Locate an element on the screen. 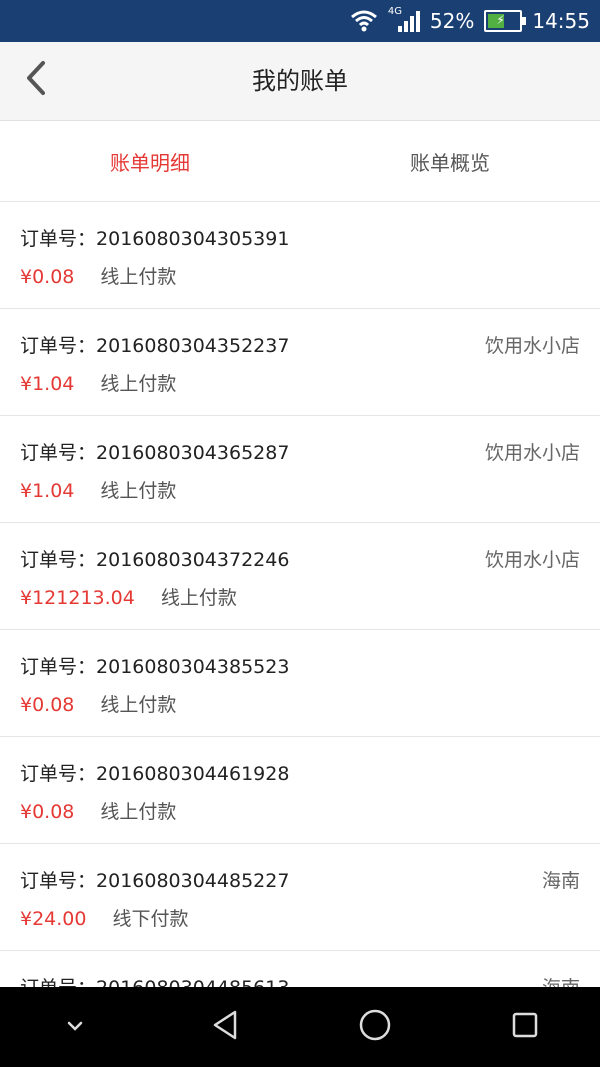 Image resolution: width=600 pixels, height=1067 pixels. navigation-bar is located at coordinates (300, 1027).